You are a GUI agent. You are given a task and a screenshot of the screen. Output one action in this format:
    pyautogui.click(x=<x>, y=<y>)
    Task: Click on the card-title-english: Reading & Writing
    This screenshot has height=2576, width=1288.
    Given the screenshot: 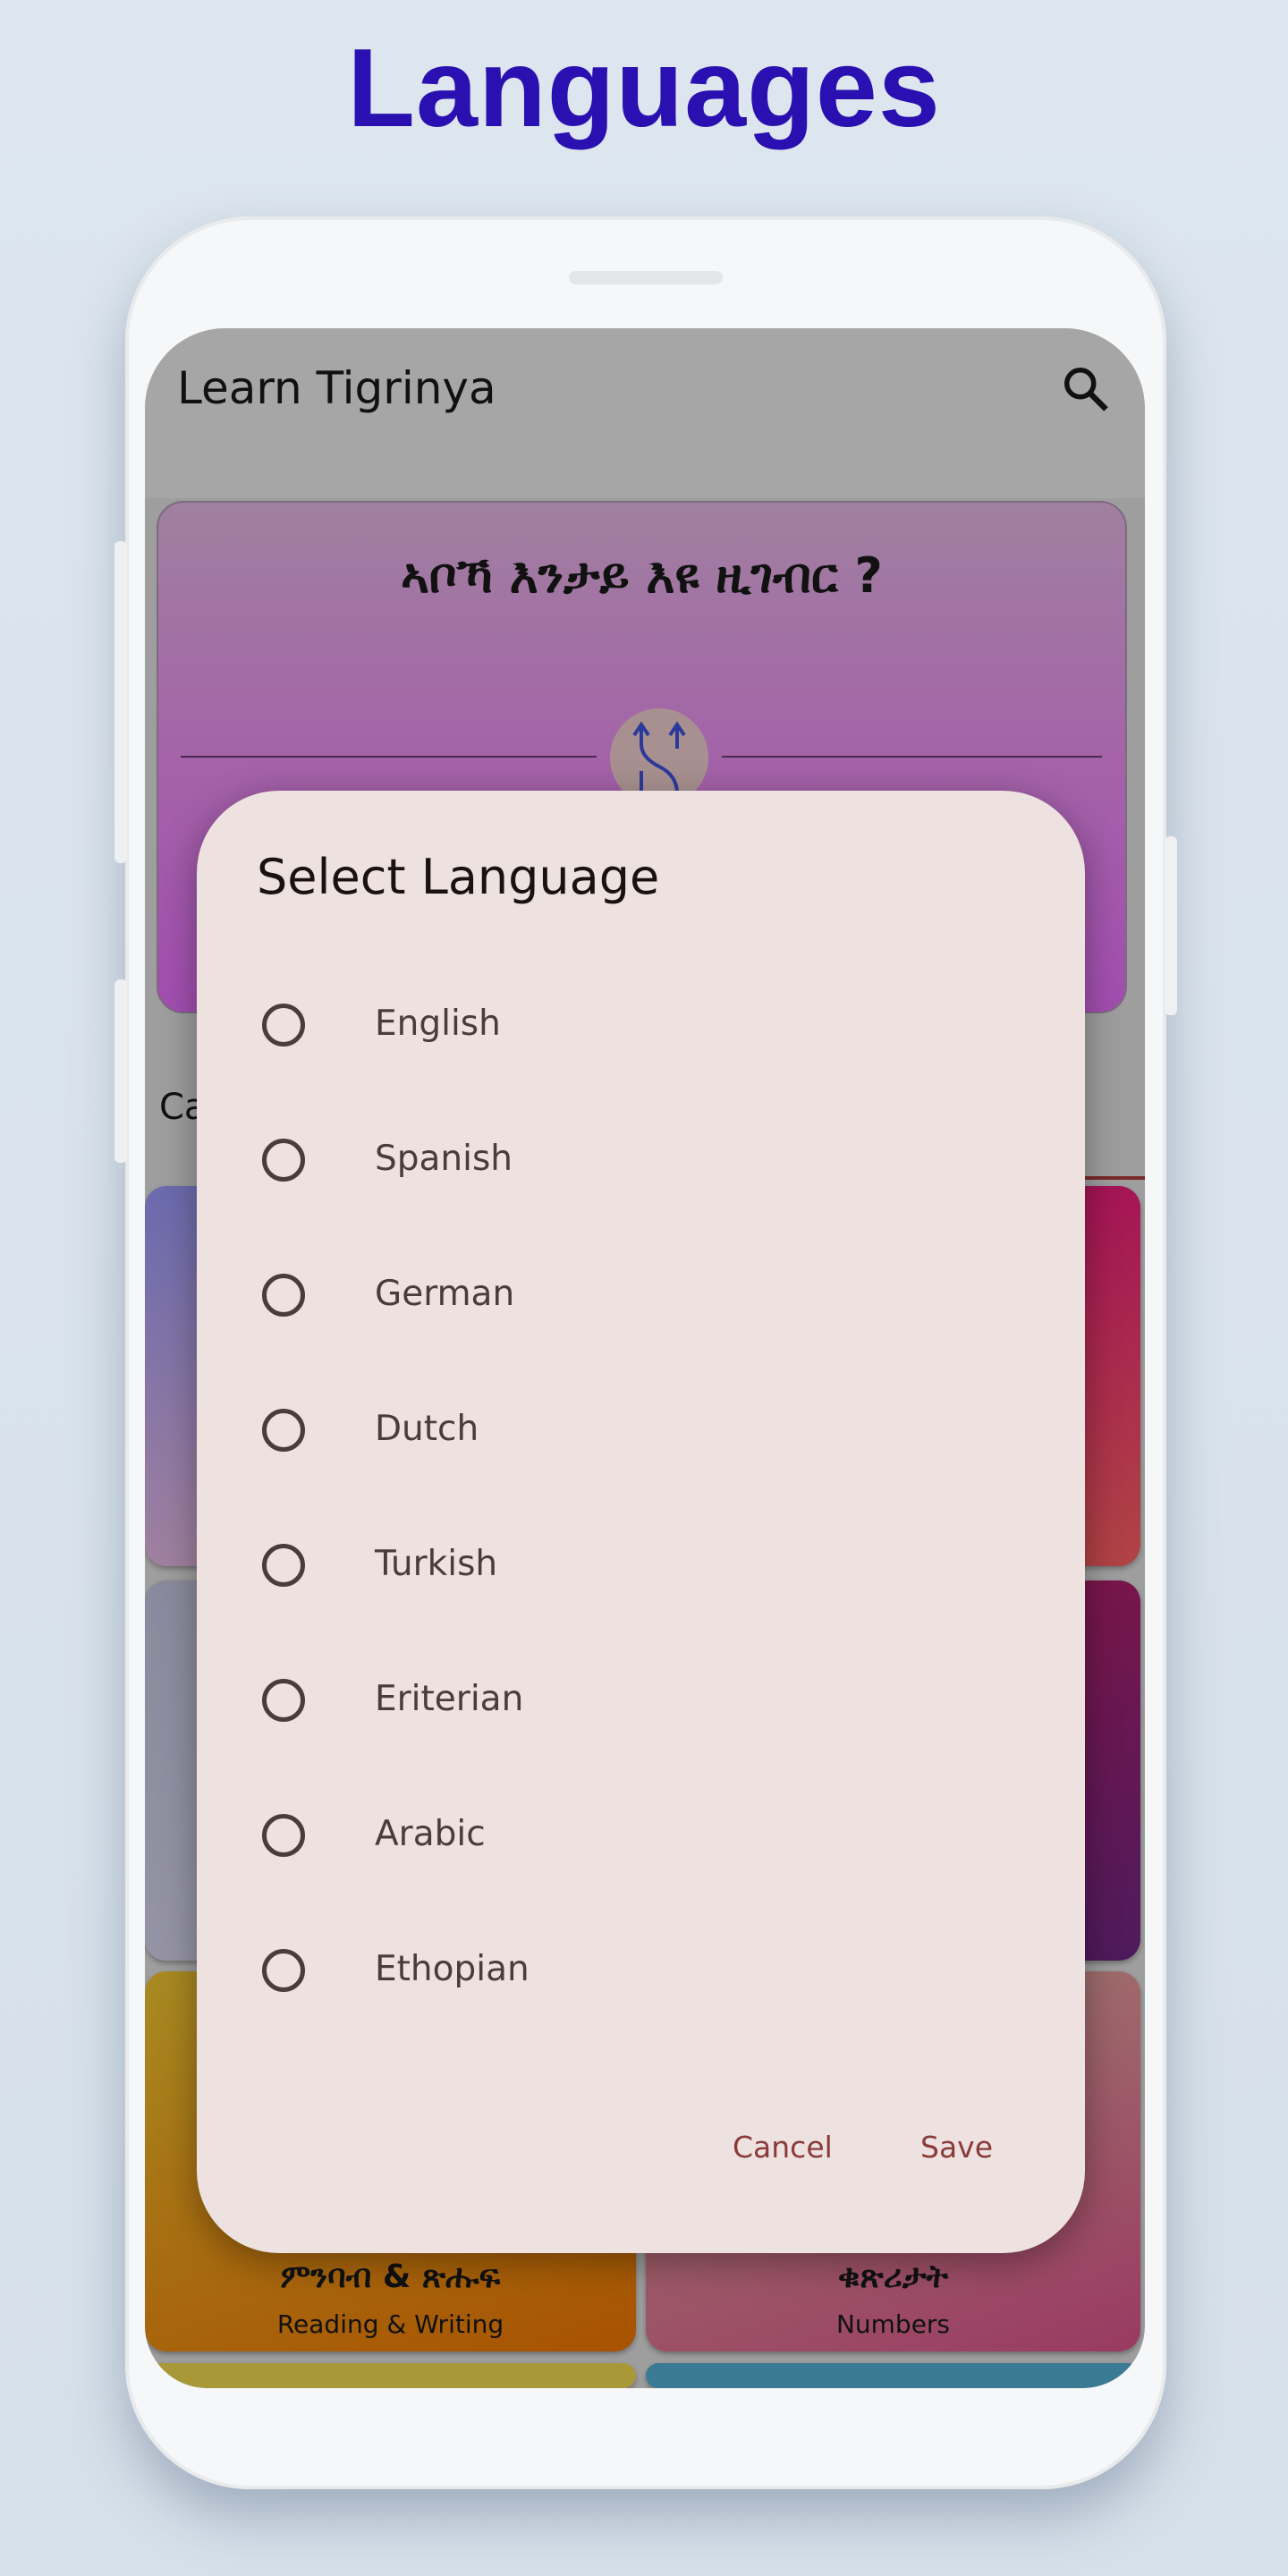 What is the action you would take?
    pyautogui.click(x=390, y=2324)
    